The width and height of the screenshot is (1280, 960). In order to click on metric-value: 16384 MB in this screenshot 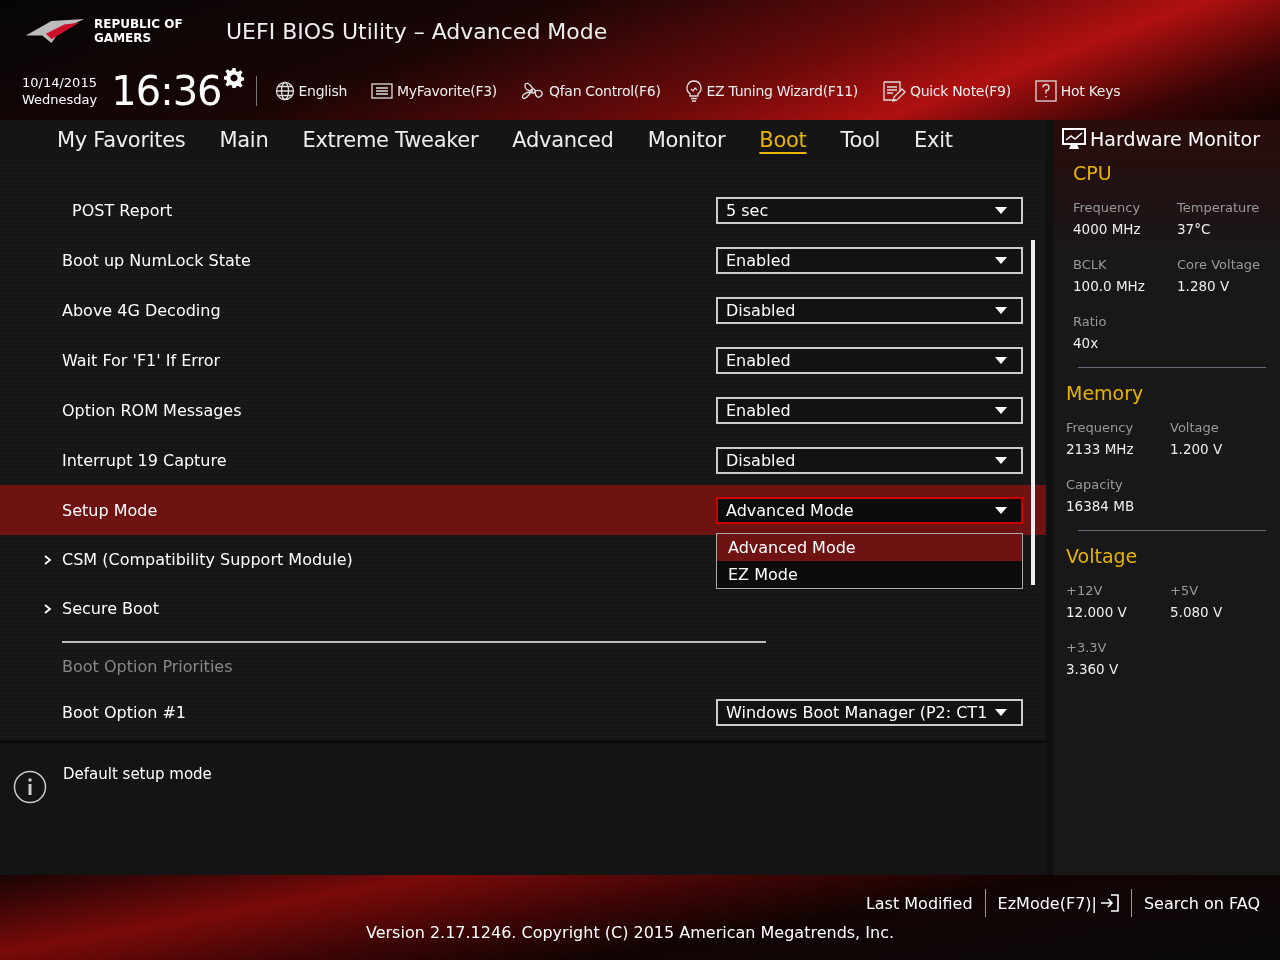, I will do `click(1101, 506)`.